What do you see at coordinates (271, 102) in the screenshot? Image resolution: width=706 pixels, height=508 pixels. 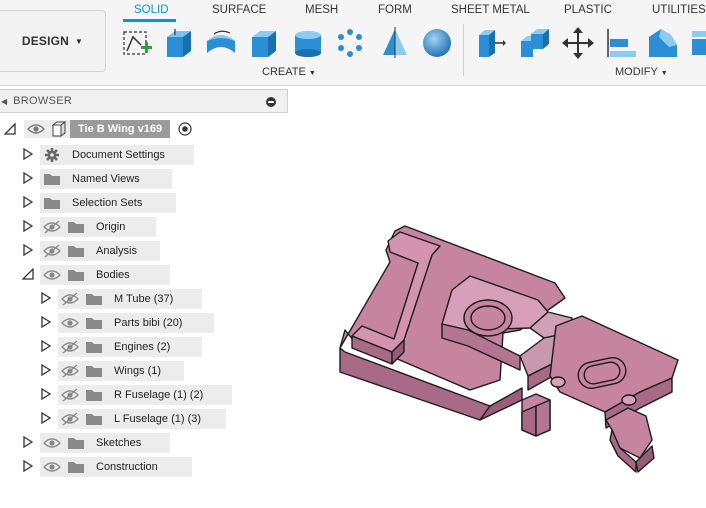 I see `browser-minimize-icon` at bounding box center [271, 102].